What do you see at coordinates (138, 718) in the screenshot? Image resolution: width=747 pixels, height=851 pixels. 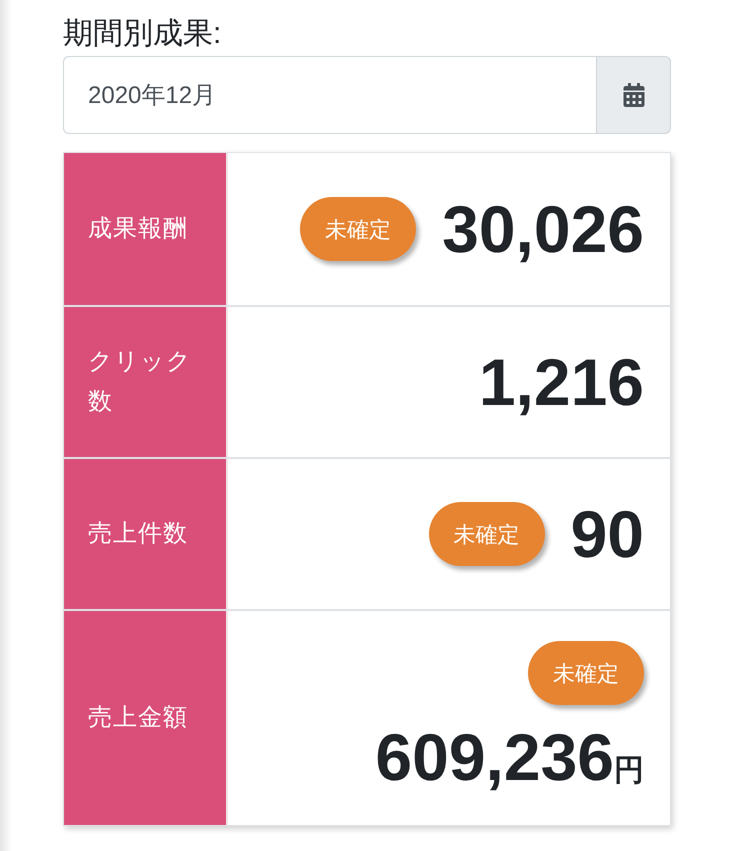 I see `metric-label: 売上金額` at bounding box center [138, 718].